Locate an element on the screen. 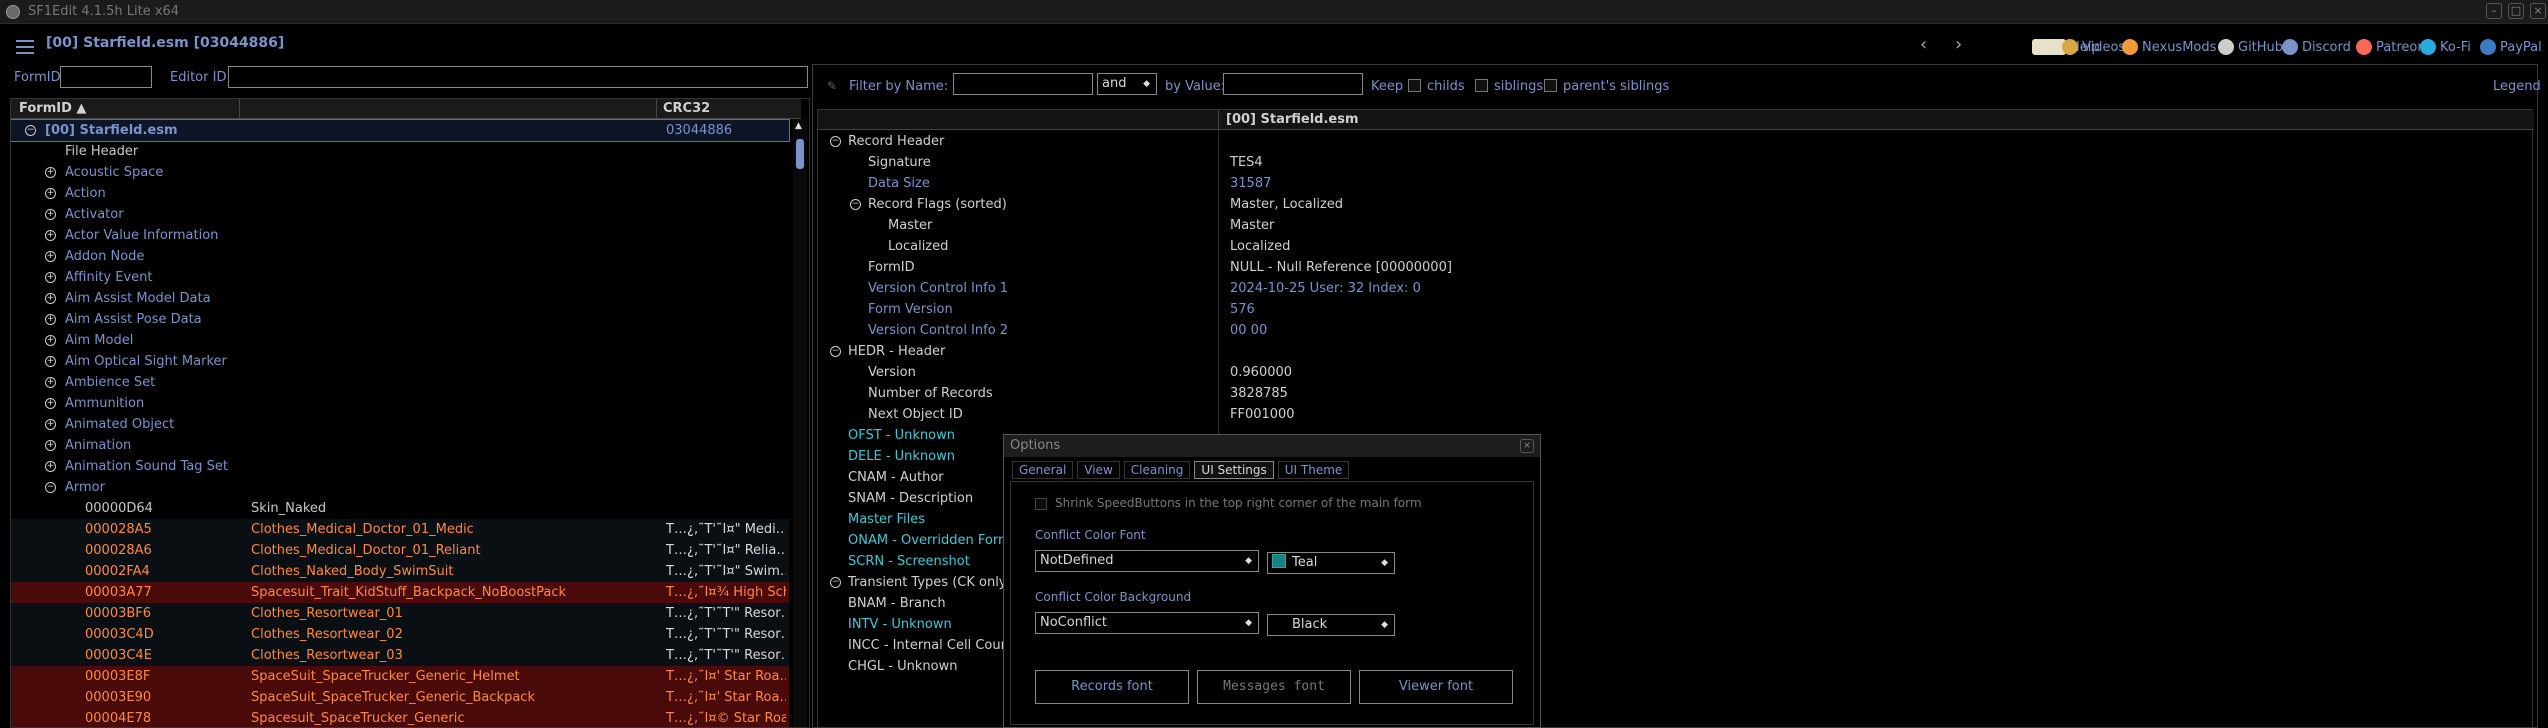 This screenshot has width=2548, height=728. keep-parents-siblings-checkbox is located at coordinates (1550, 85).